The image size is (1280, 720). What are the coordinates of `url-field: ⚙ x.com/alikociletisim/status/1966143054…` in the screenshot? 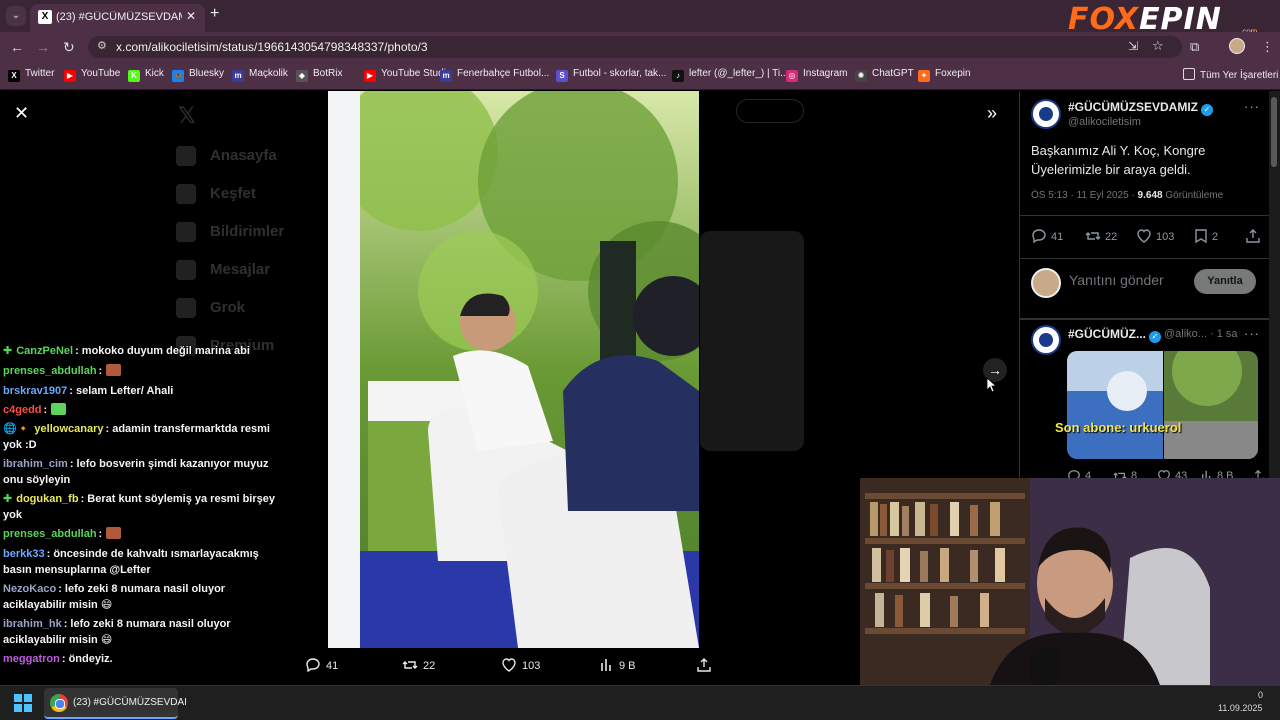 It's located at (635, 47).